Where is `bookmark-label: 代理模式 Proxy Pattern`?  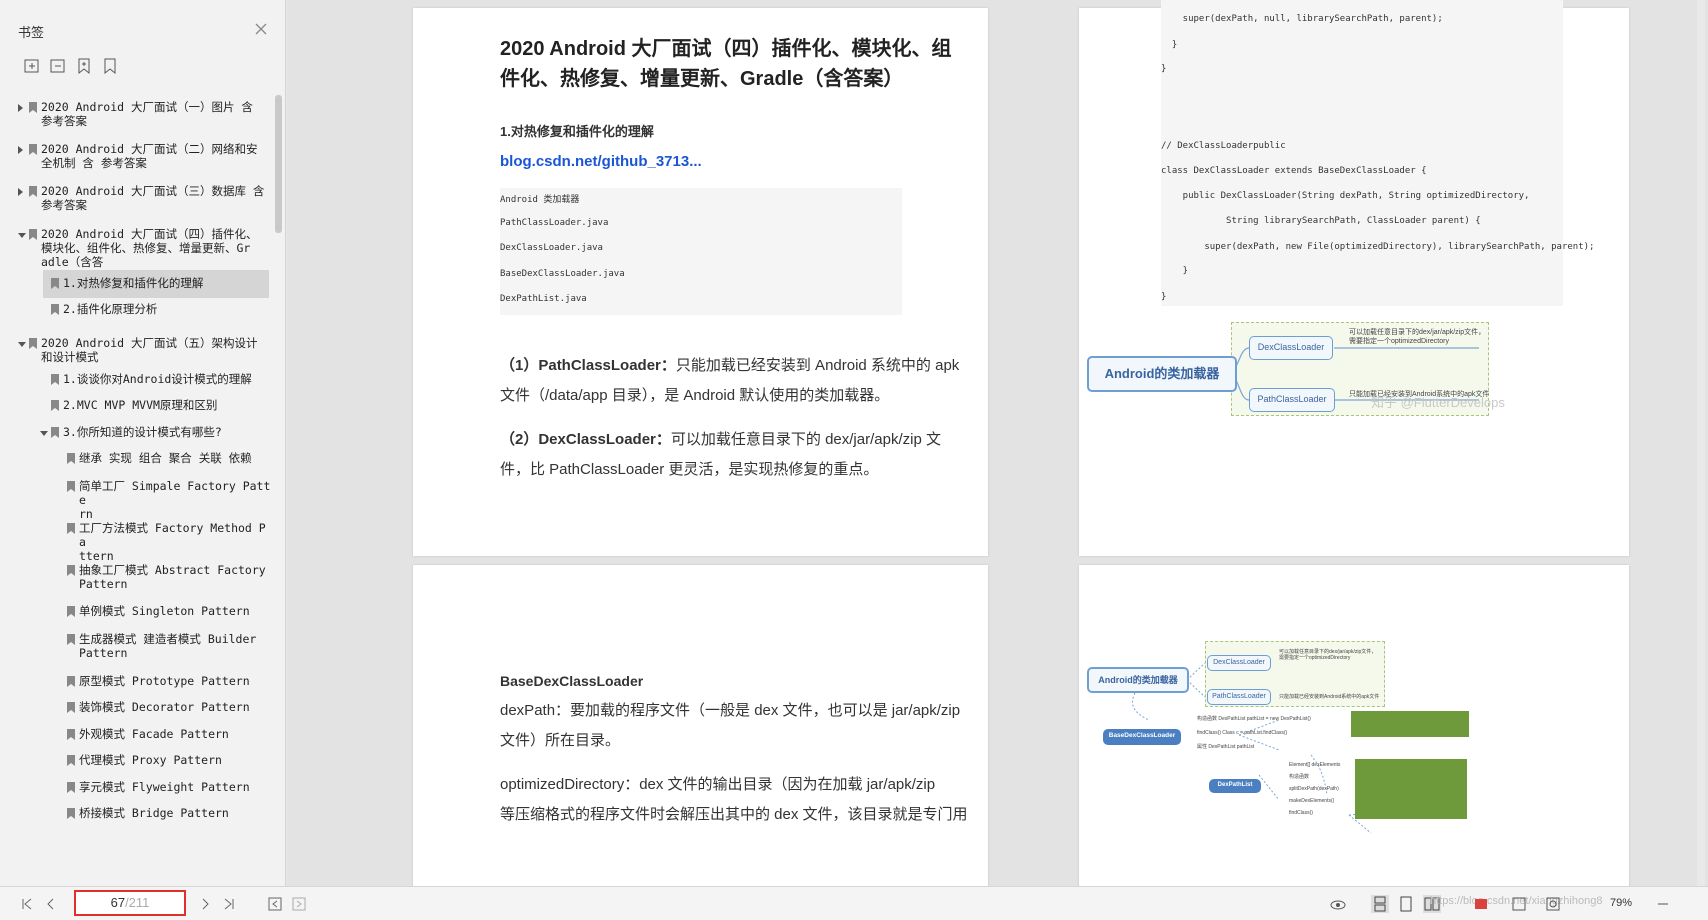 bookmark-label: 代理模式 Proxy Pattern is located at coordinates (150, 760).